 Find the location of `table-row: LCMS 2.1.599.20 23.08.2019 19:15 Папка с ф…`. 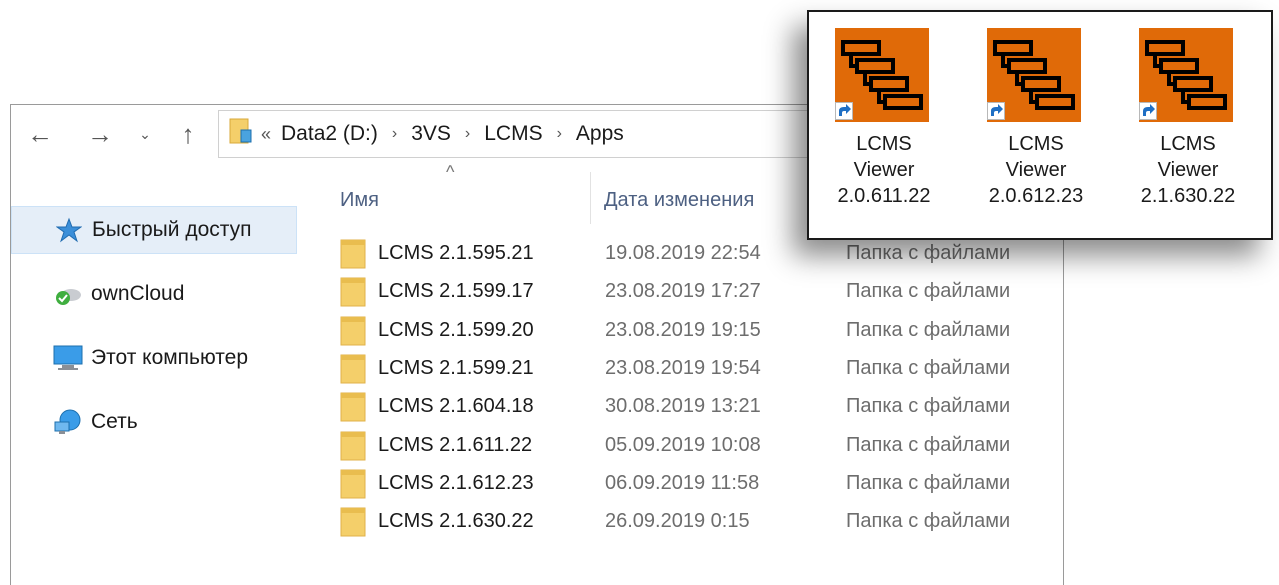

table-row: LCMS 2.1.599.20 23.08.2019 19:15 Папка с ф… is located at coordinates (680, 330).